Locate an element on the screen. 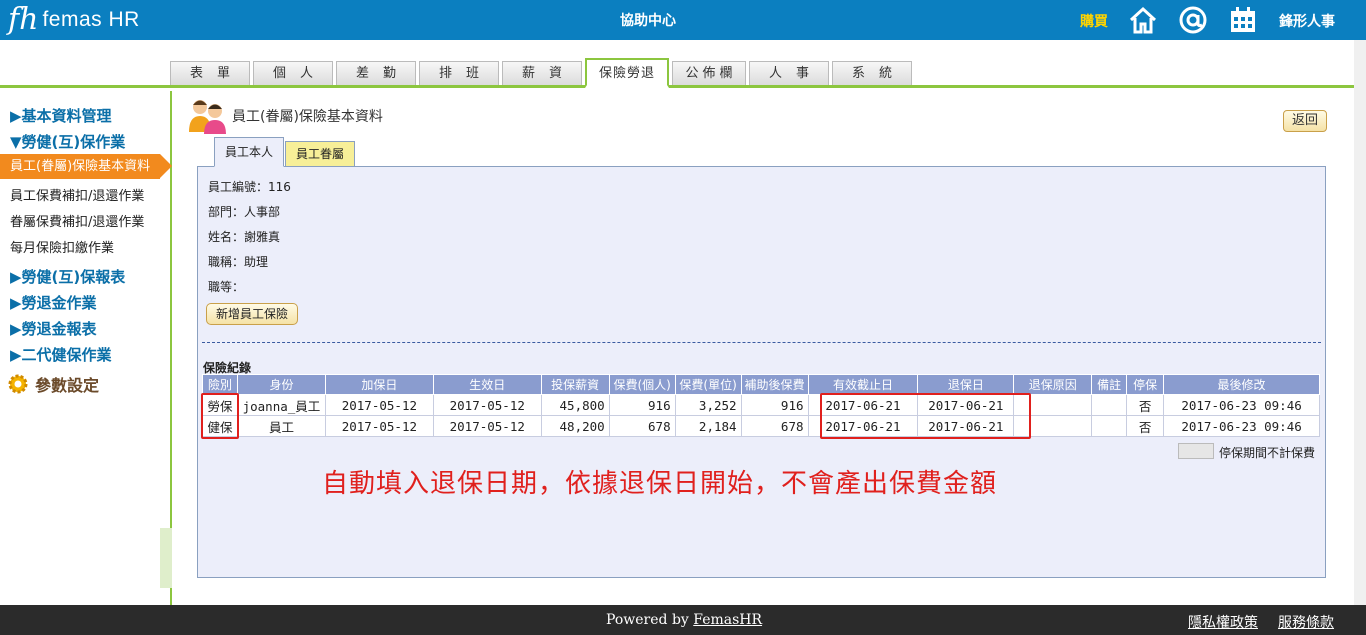 This screenshot has height=635, width=1366. footer: Powered by FemasHR 隱私權政策 服務條款 is located at coordinates (683, 620).